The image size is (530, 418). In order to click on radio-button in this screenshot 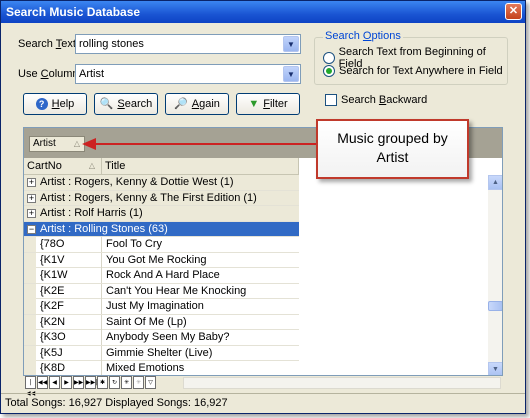, I will do `click(329, 58)`.